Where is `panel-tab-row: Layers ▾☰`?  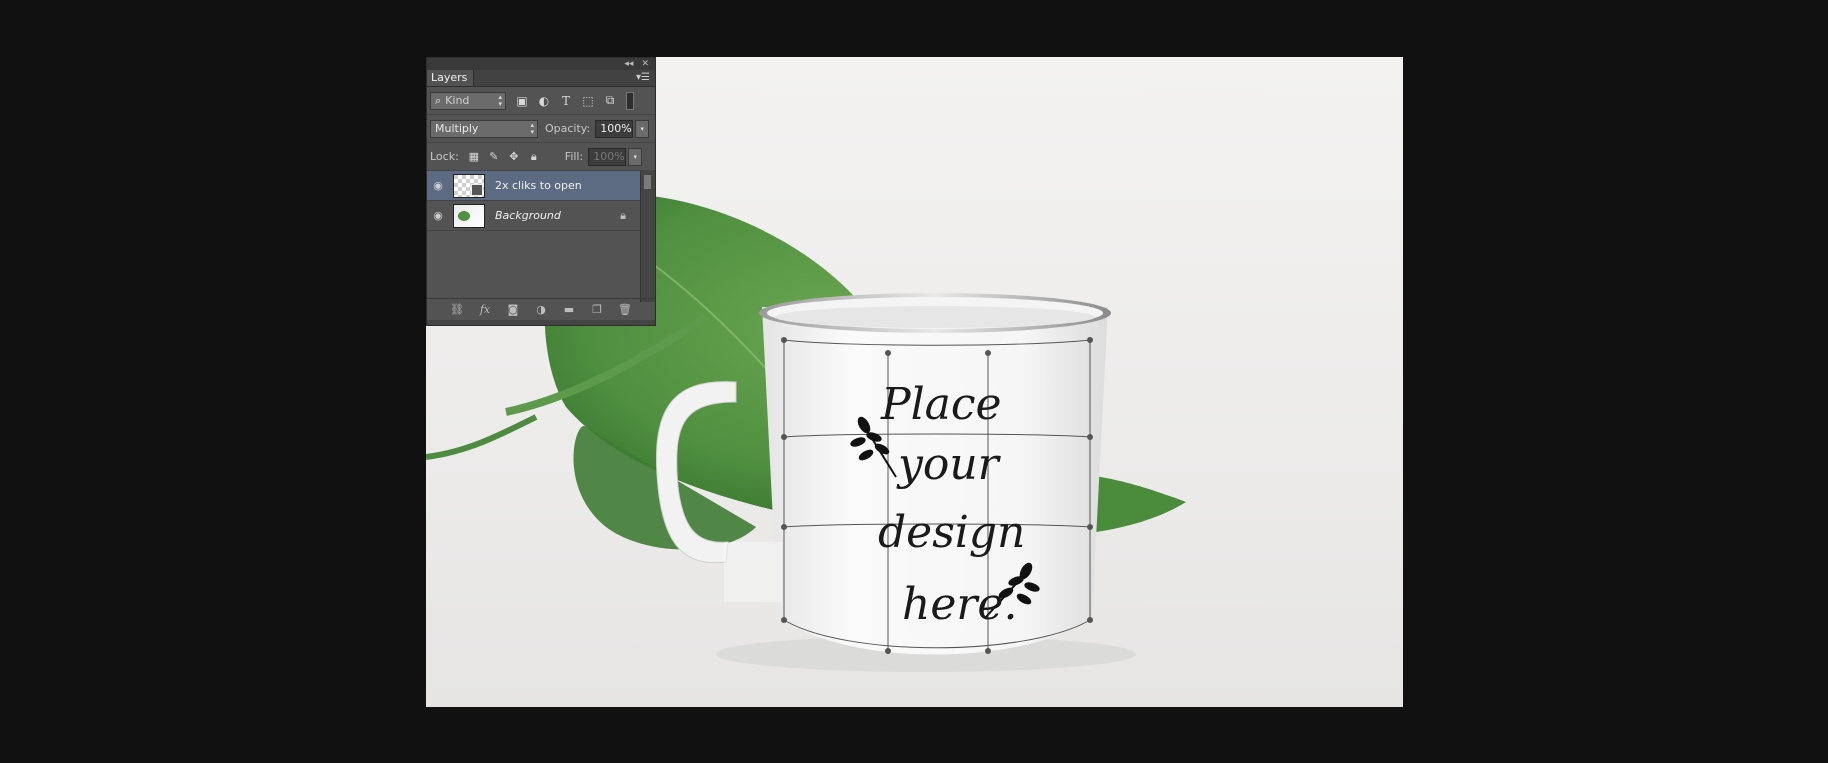 panel-tab-row: Layers ▾☰ is located at coordinates (541, 78).